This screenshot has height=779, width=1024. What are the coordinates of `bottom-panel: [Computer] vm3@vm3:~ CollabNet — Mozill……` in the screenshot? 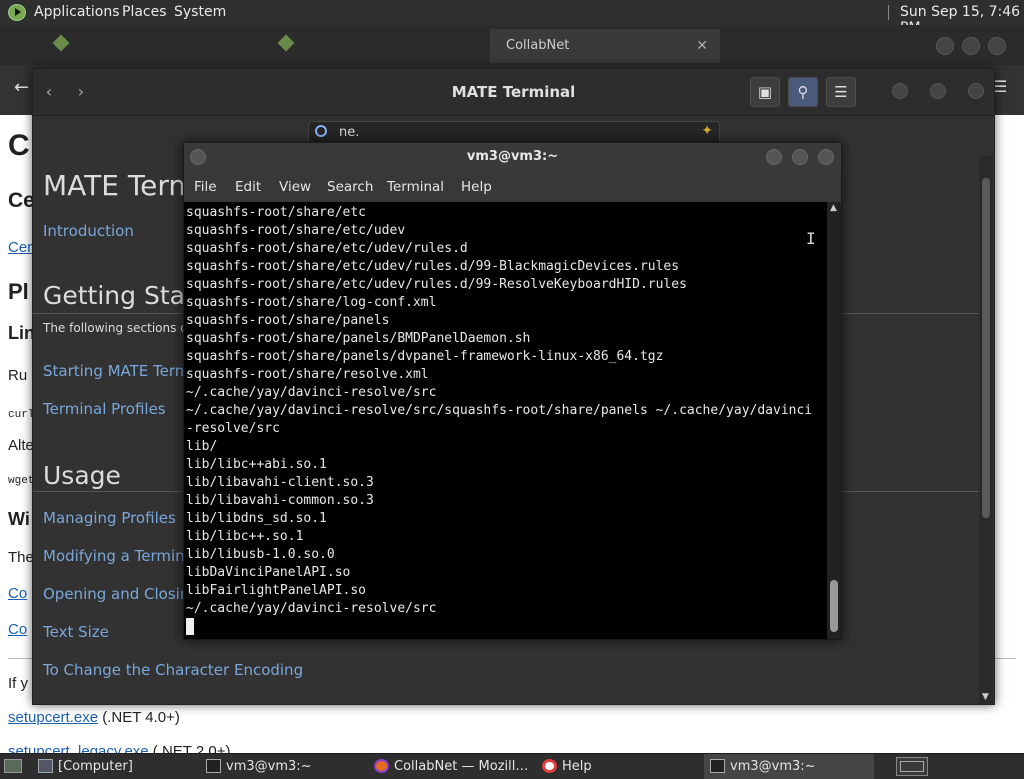 It's located at (512, 766).